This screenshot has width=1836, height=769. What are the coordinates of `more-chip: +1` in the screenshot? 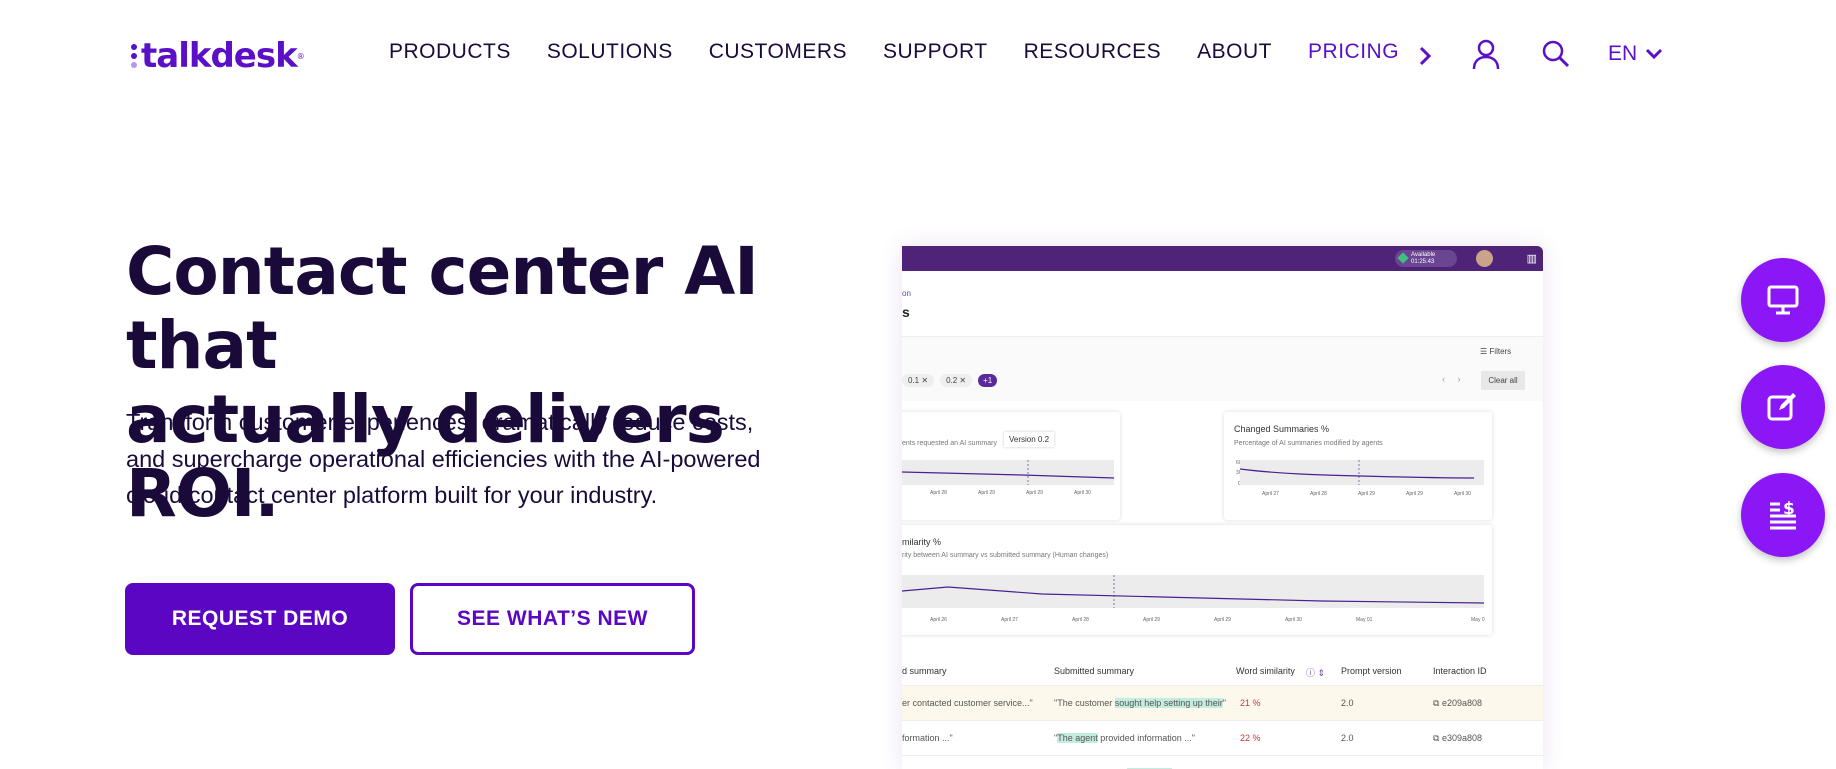 It's located at (988, 380).